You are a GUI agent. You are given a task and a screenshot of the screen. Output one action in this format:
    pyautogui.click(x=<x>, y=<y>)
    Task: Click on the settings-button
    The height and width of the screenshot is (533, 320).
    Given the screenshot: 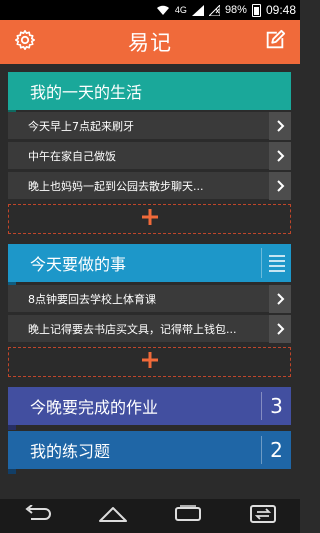 What is the action you would take?
    pyautogui.click(x=25, y=42)
    